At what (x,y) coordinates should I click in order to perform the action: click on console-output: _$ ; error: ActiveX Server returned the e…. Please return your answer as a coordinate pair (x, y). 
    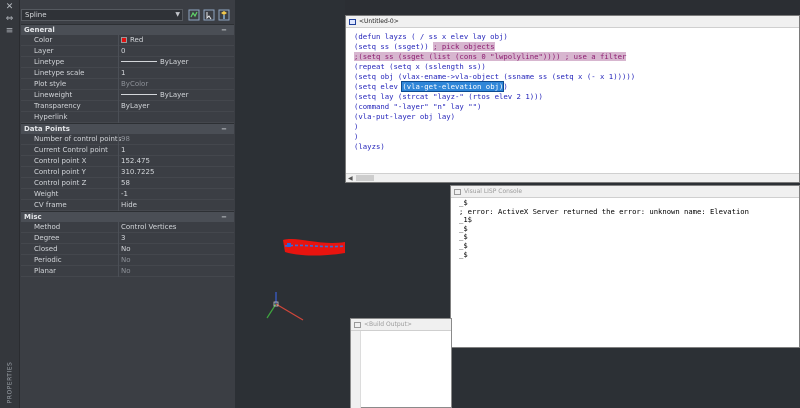
    Looking at the image, I should click on (604, 228).